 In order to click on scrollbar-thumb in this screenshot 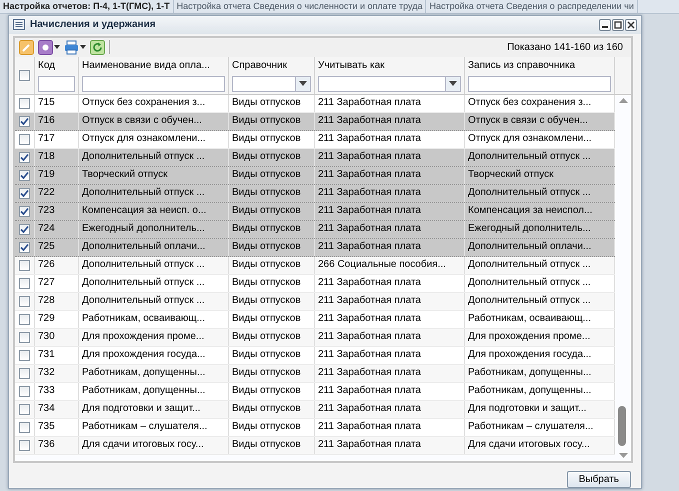, I will do `click(622, 426)`.